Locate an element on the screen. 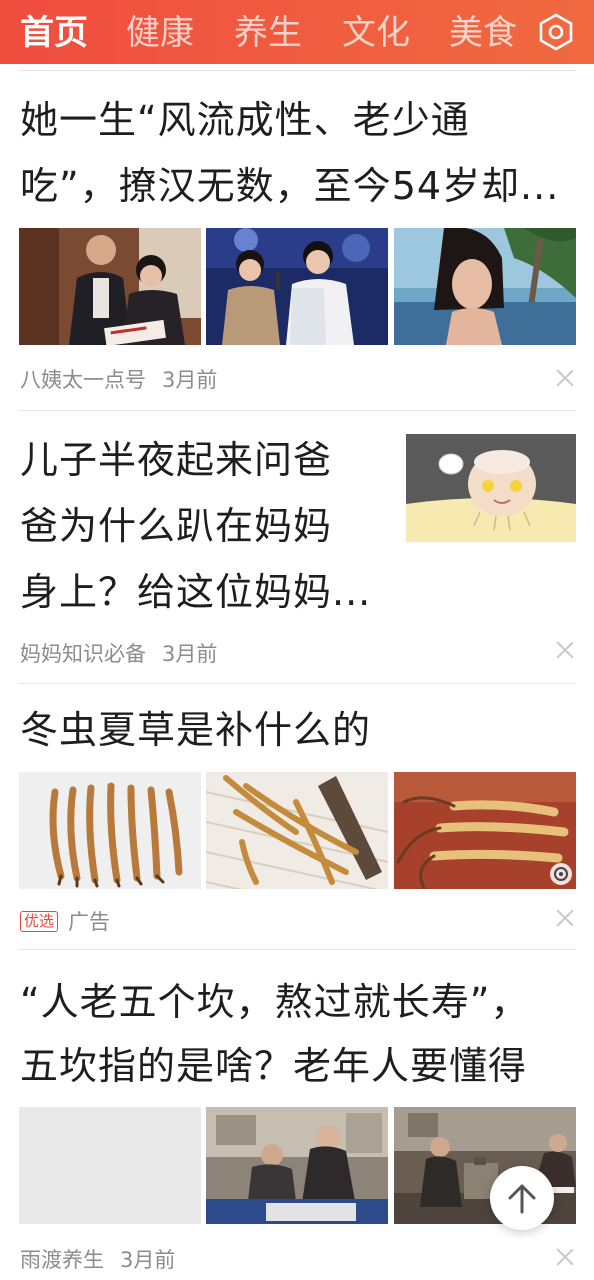 The image size is (594, 1280). tab-wellness: 养生 is located at coordinates (268, 32).